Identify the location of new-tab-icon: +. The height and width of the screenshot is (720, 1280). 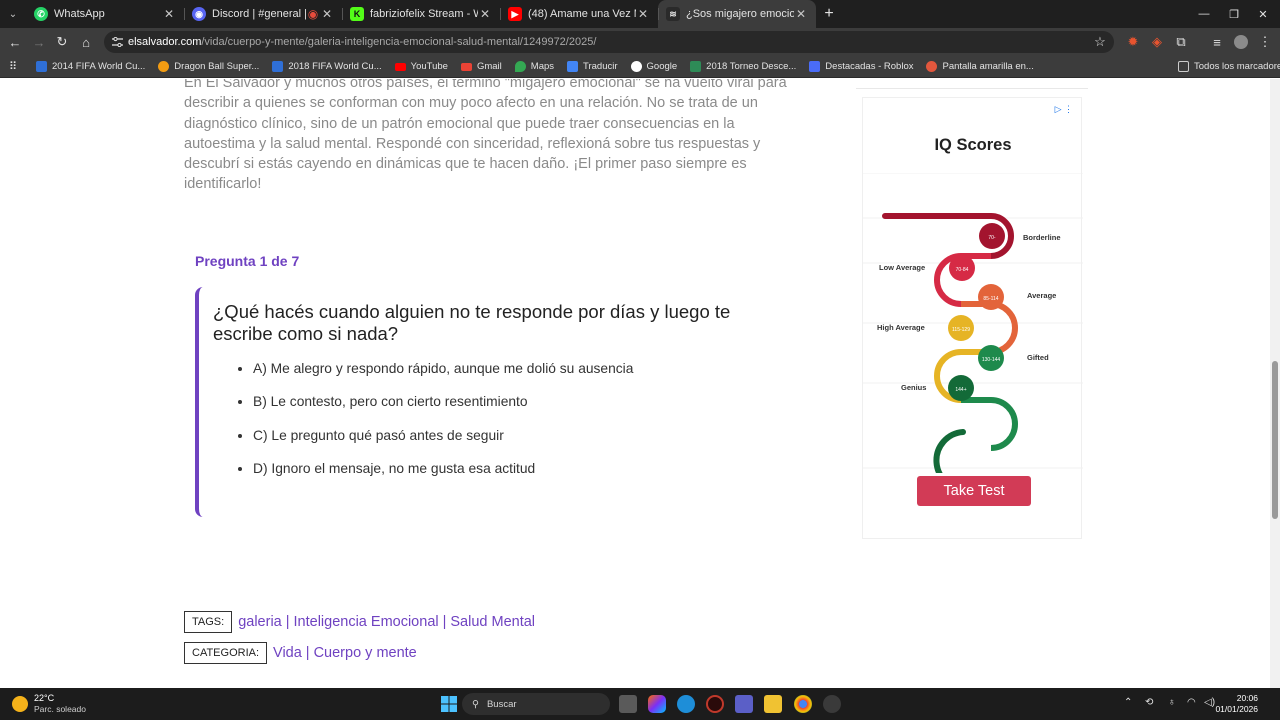
(829, 14).